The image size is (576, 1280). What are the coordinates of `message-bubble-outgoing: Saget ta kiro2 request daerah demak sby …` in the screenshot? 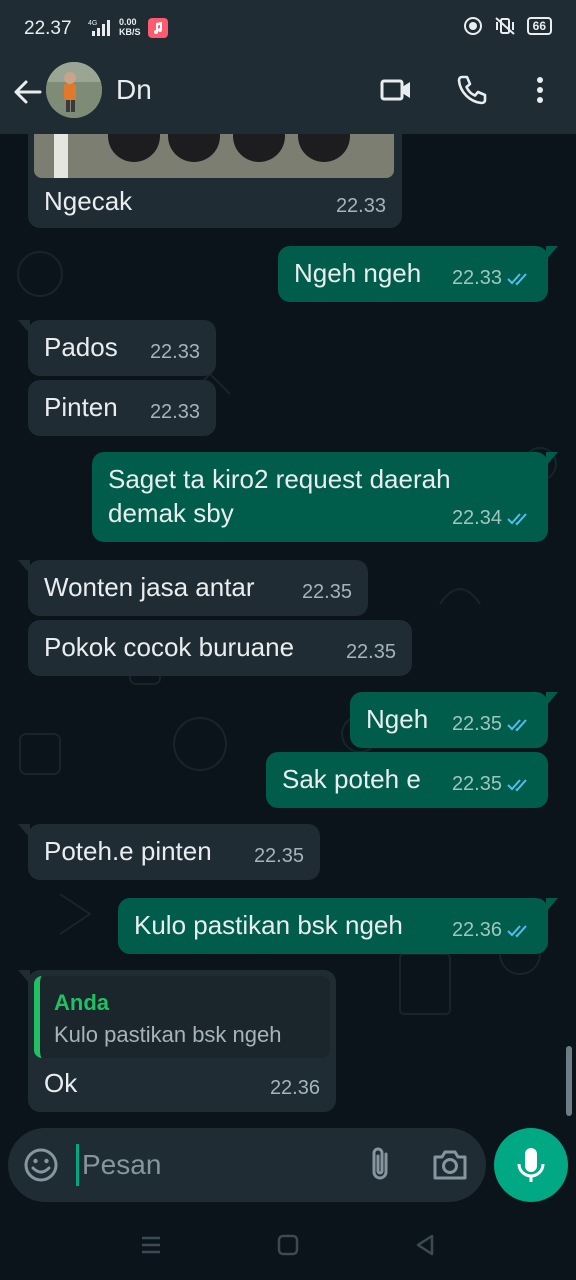 It's located at (325, 497).